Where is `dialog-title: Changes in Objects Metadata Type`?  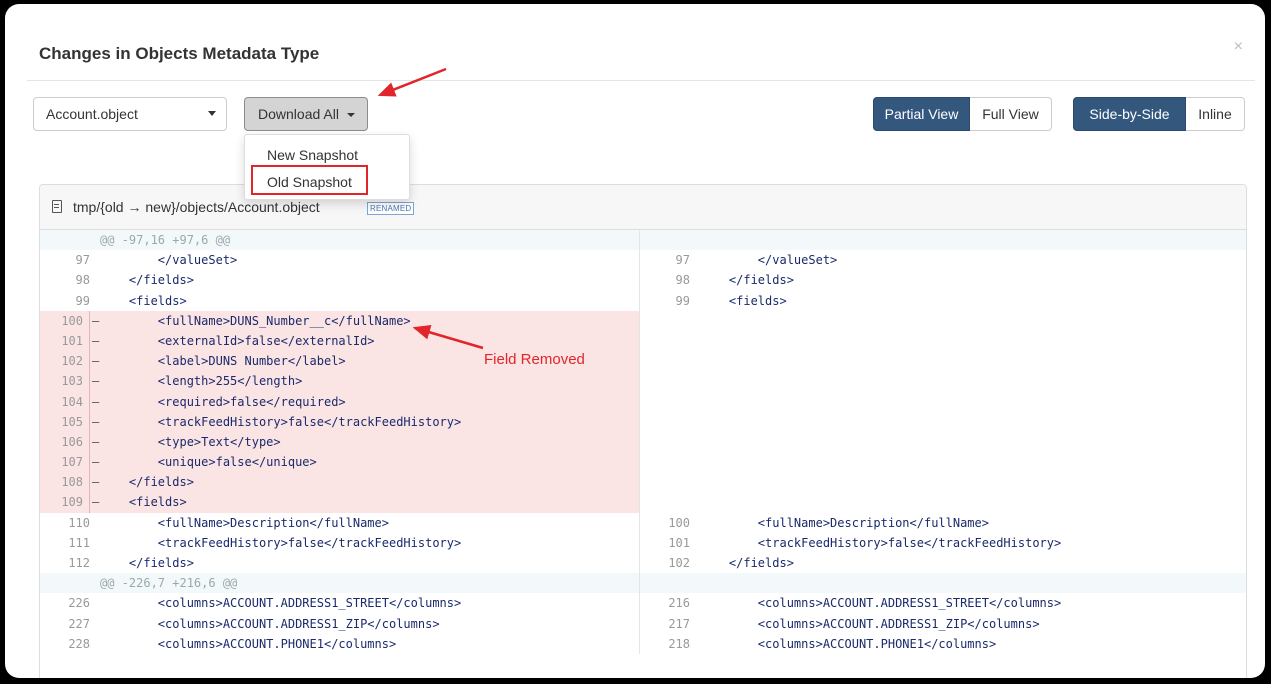 dialog-title: Changes in Objects Metadata Type is located at coordinates (179, 53).